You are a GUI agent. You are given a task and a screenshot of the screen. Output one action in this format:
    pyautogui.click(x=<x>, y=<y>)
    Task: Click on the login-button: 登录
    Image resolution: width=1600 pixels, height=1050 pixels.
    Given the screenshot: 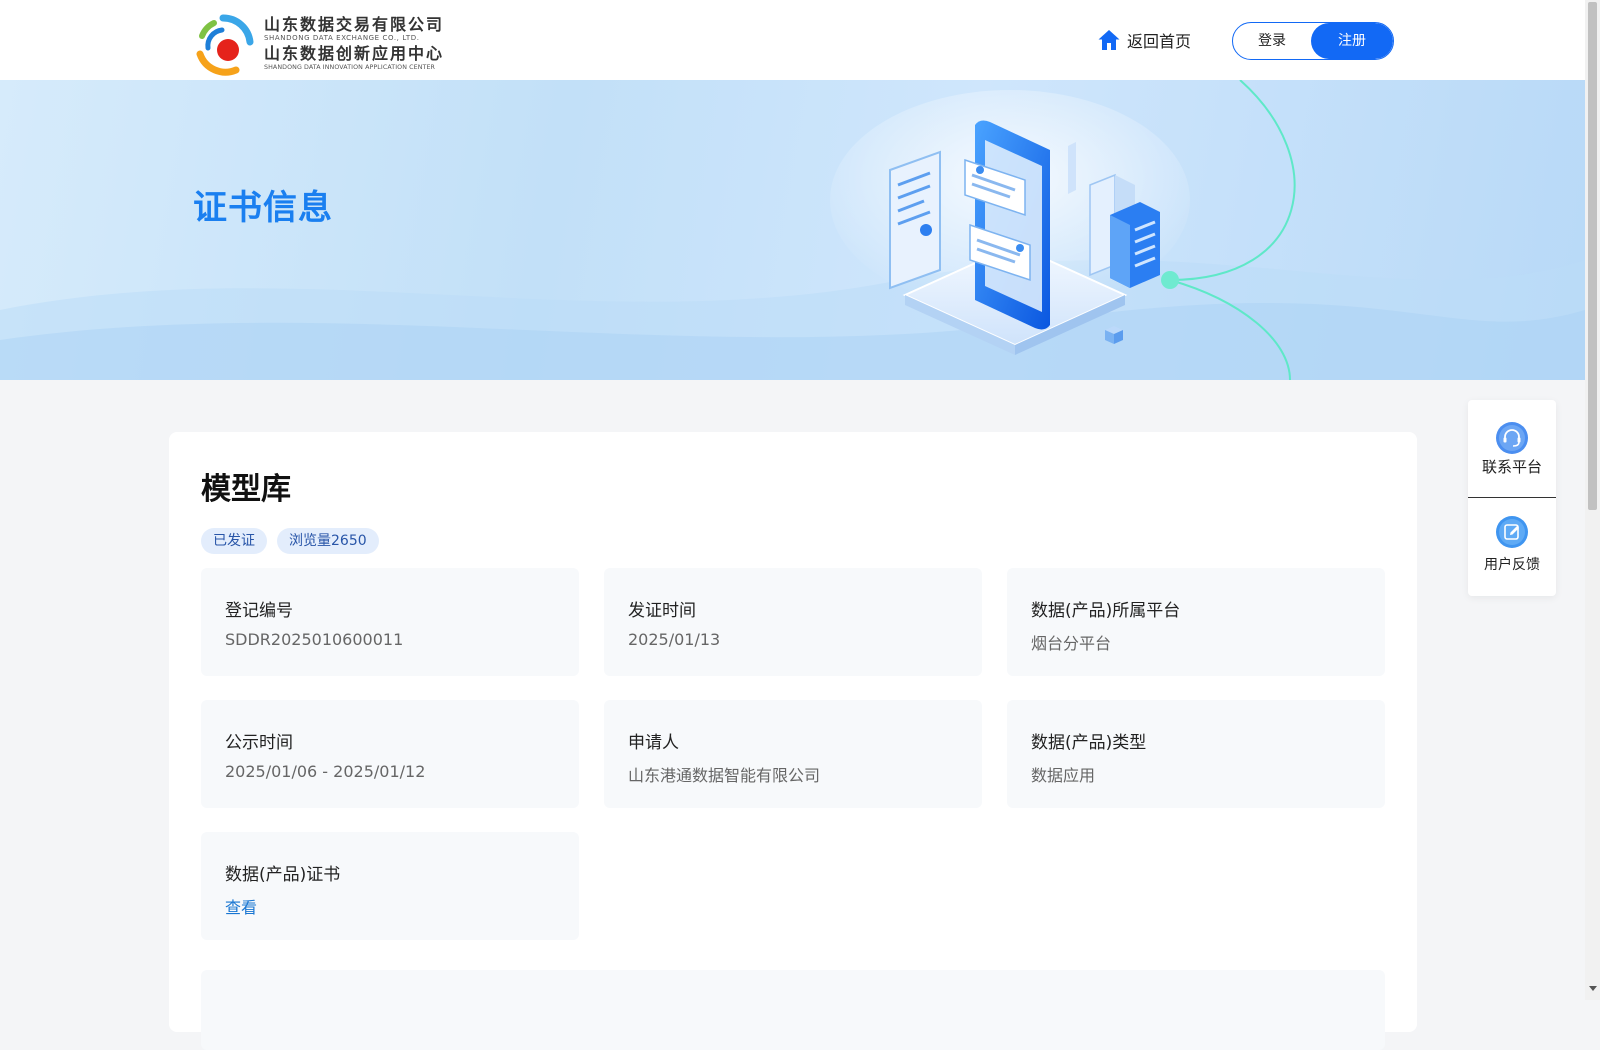 What is the action you would take?
    pyautogui.click(x=1272, y=41)
    